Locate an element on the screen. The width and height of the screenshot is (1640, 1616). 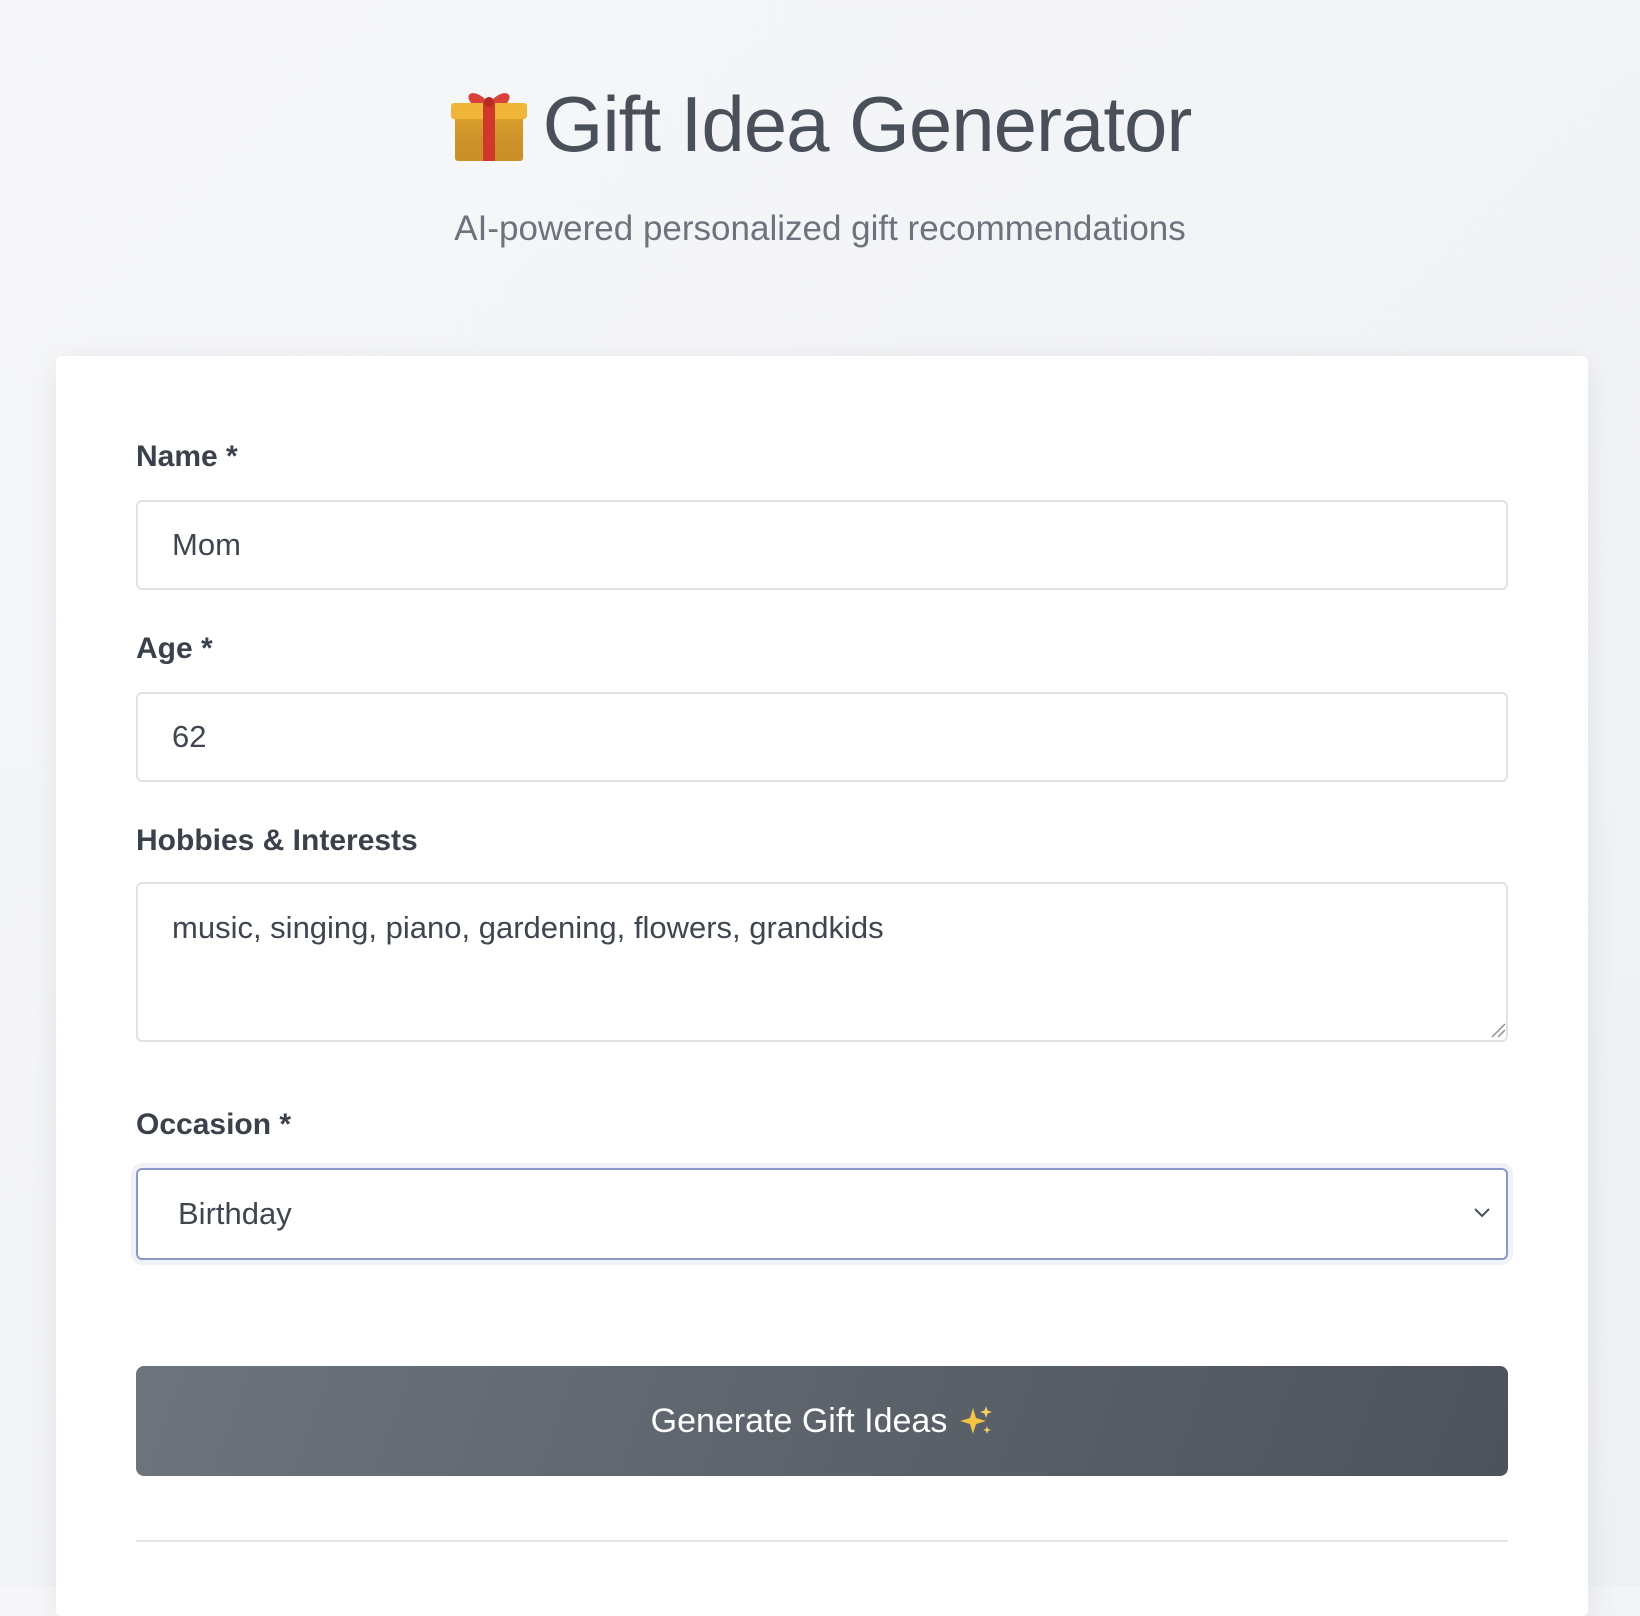
name-label: Name * is located at coordinates (187, 456).